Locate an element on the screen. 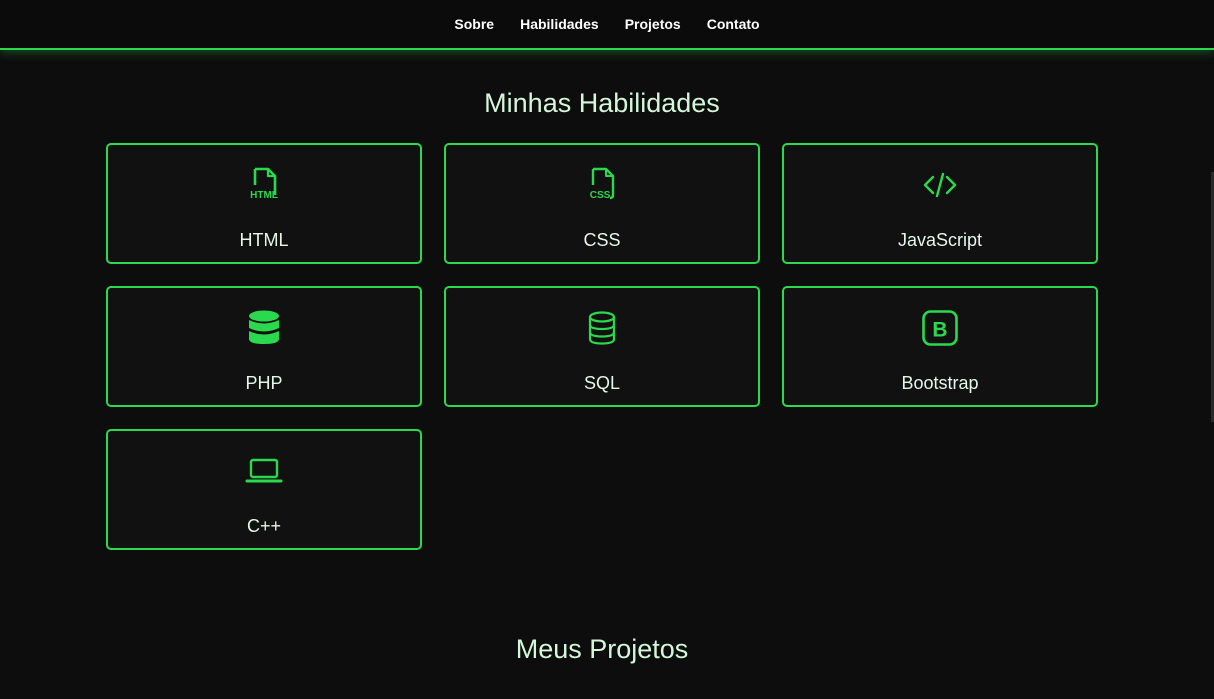  nav-link-contato: Contato is located at coordinates (733, 24).